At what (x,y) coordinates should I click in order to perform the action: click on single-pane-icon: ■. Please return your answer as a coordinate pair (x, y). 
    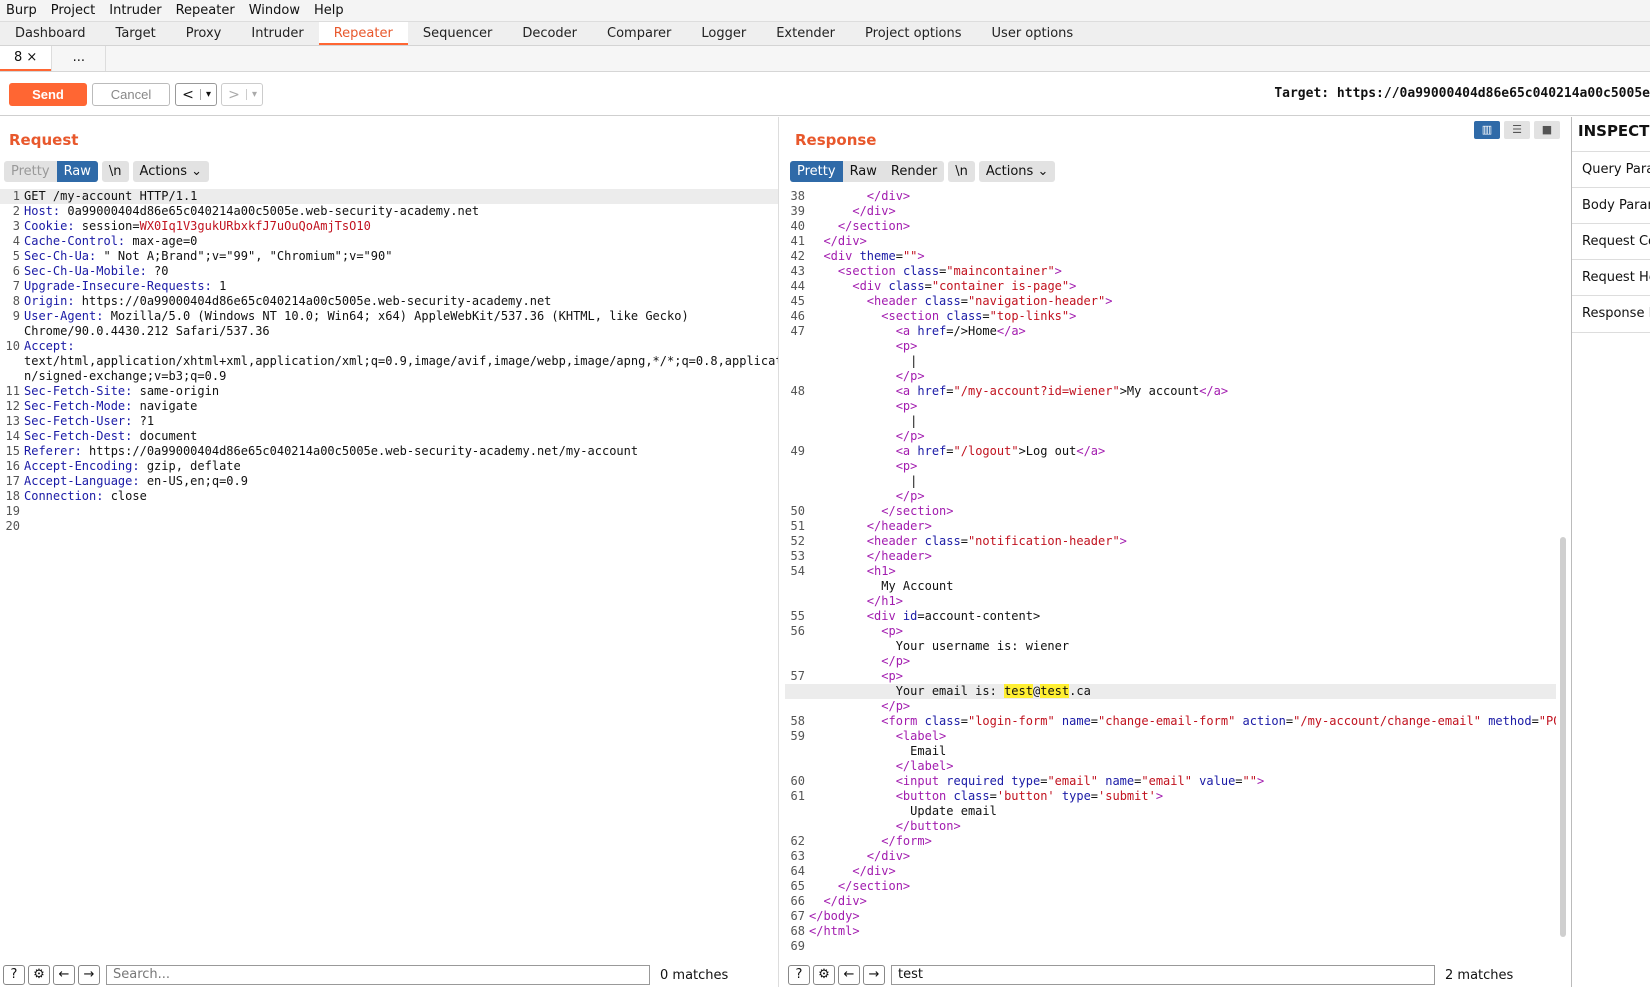
    Looking at the image, I should click on (1547, 130).